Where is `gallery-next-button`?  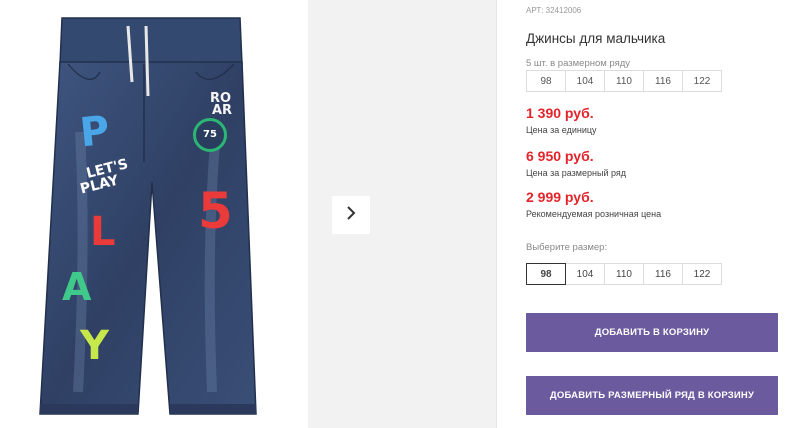 gallery-next-button is located at coordinates (351, 215).